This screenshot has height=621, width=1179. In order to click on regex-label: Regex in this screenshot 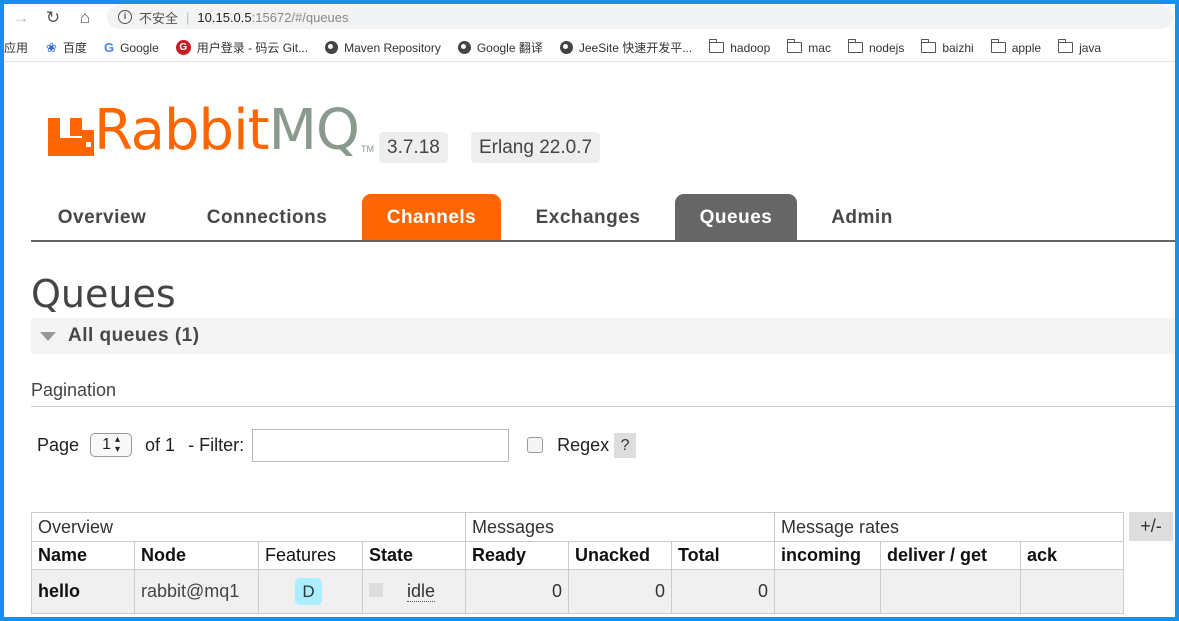, I will do `click(583, 444)`.